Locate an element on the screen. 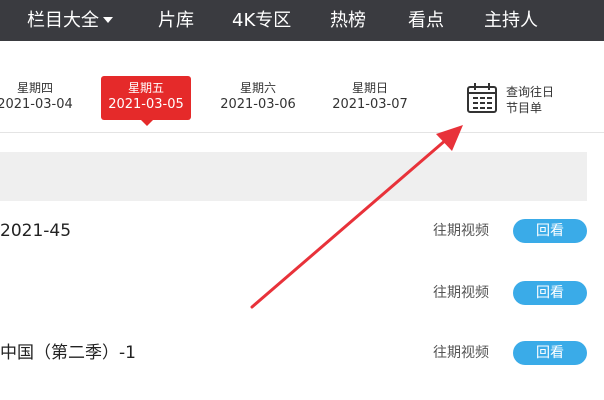 This screenshot has width=604, height=400. nav-item-library: 片库 is located at coordinates (176, 20).